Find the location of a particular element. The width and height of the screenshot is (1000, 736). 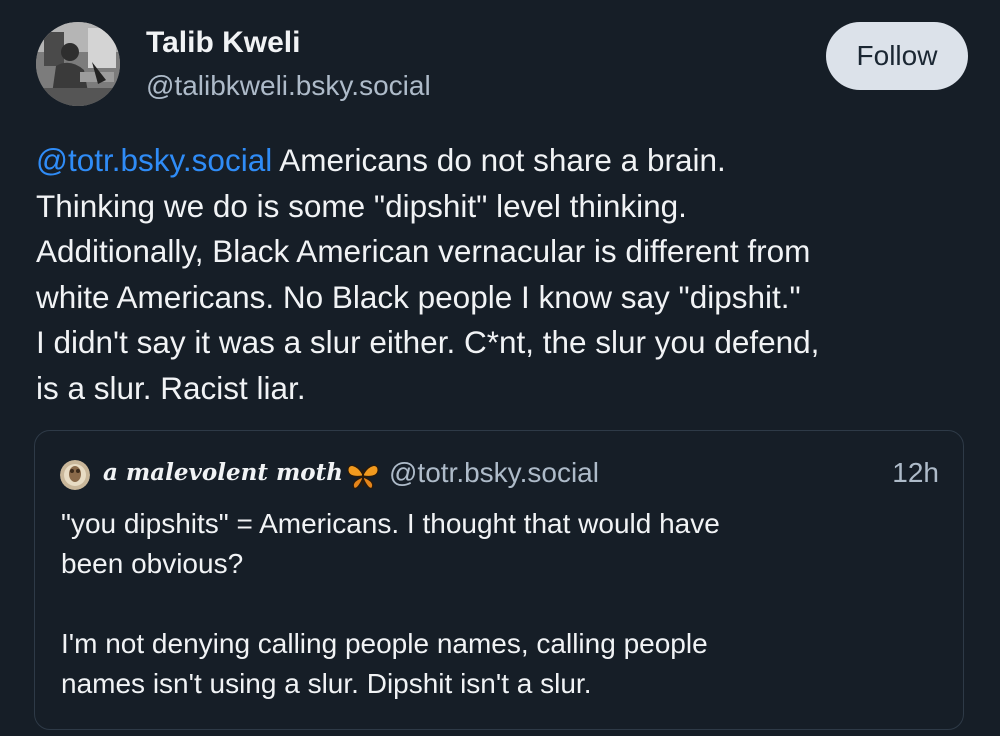

quoted-post-timestamp: 12h is located at coordinates (915, 473).